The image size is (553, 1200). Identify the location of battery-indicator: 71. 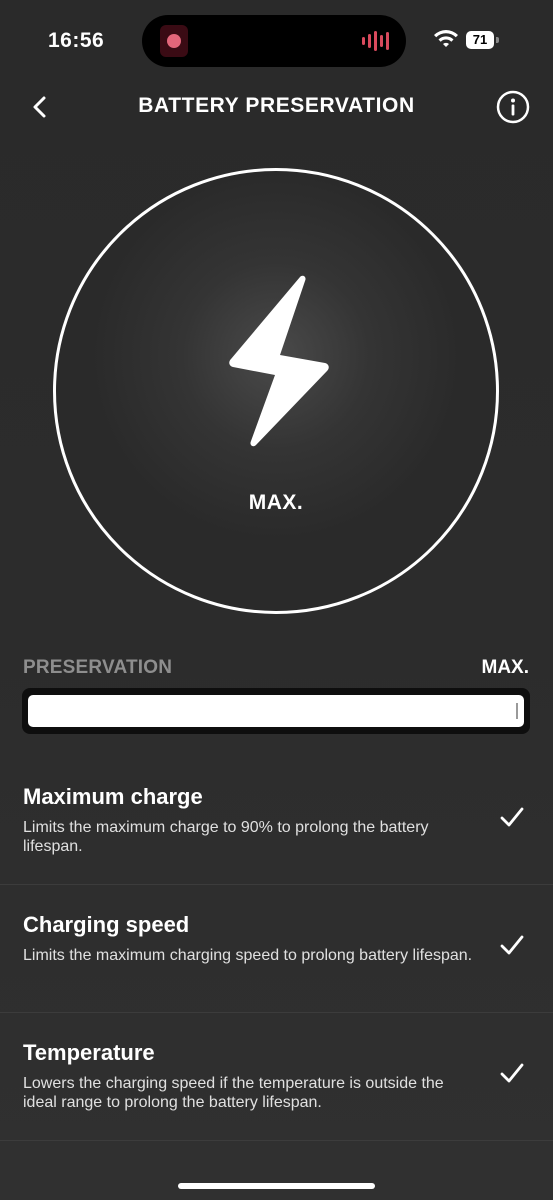
(480, 40).